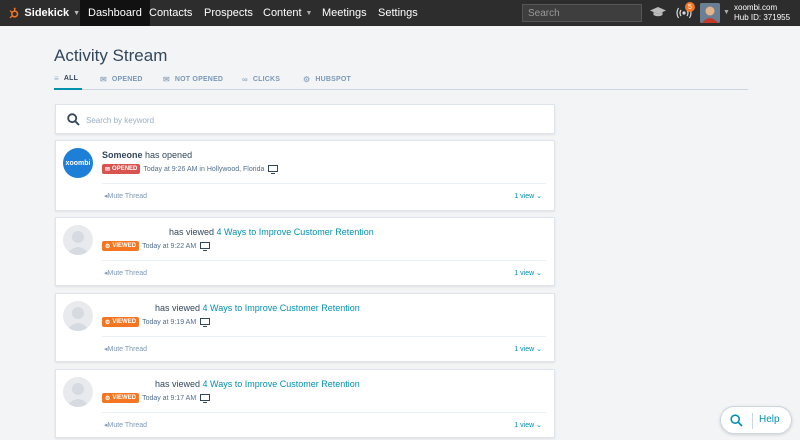  Describe the element at coordinates (169, 155) in the screenshot. I see `activity-verb: has opened` at that location.